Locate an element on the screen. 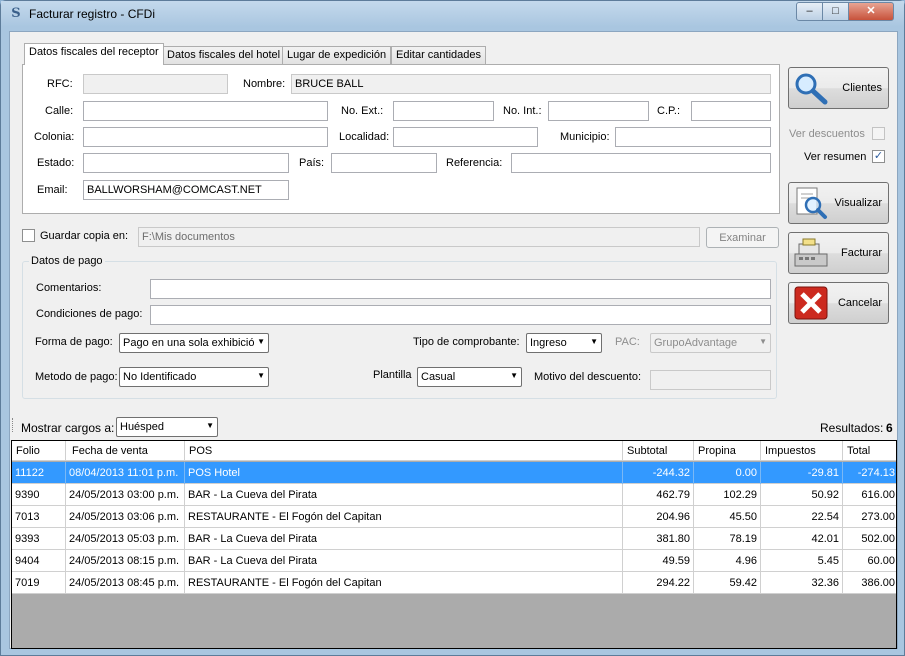 The height and width of the screenshot is (656, 905). cell-pos: RESTAURANTE - El Fogón del Capitan is located at coordinates (404, 517).